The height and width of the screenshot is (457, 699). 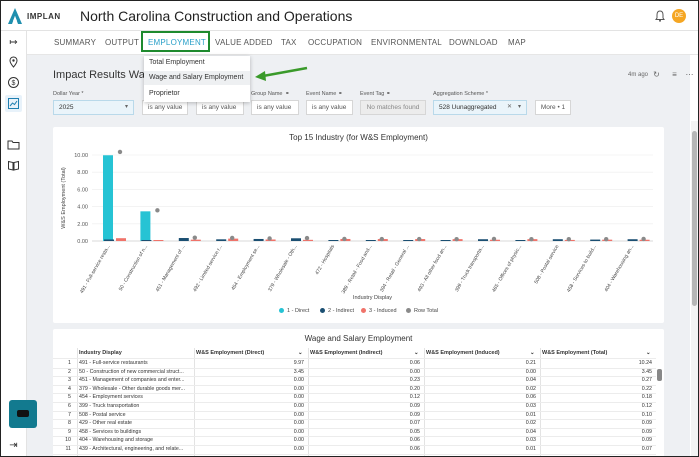 I want to click on table-scrollbar-thumb, so click(x=659, y=375).